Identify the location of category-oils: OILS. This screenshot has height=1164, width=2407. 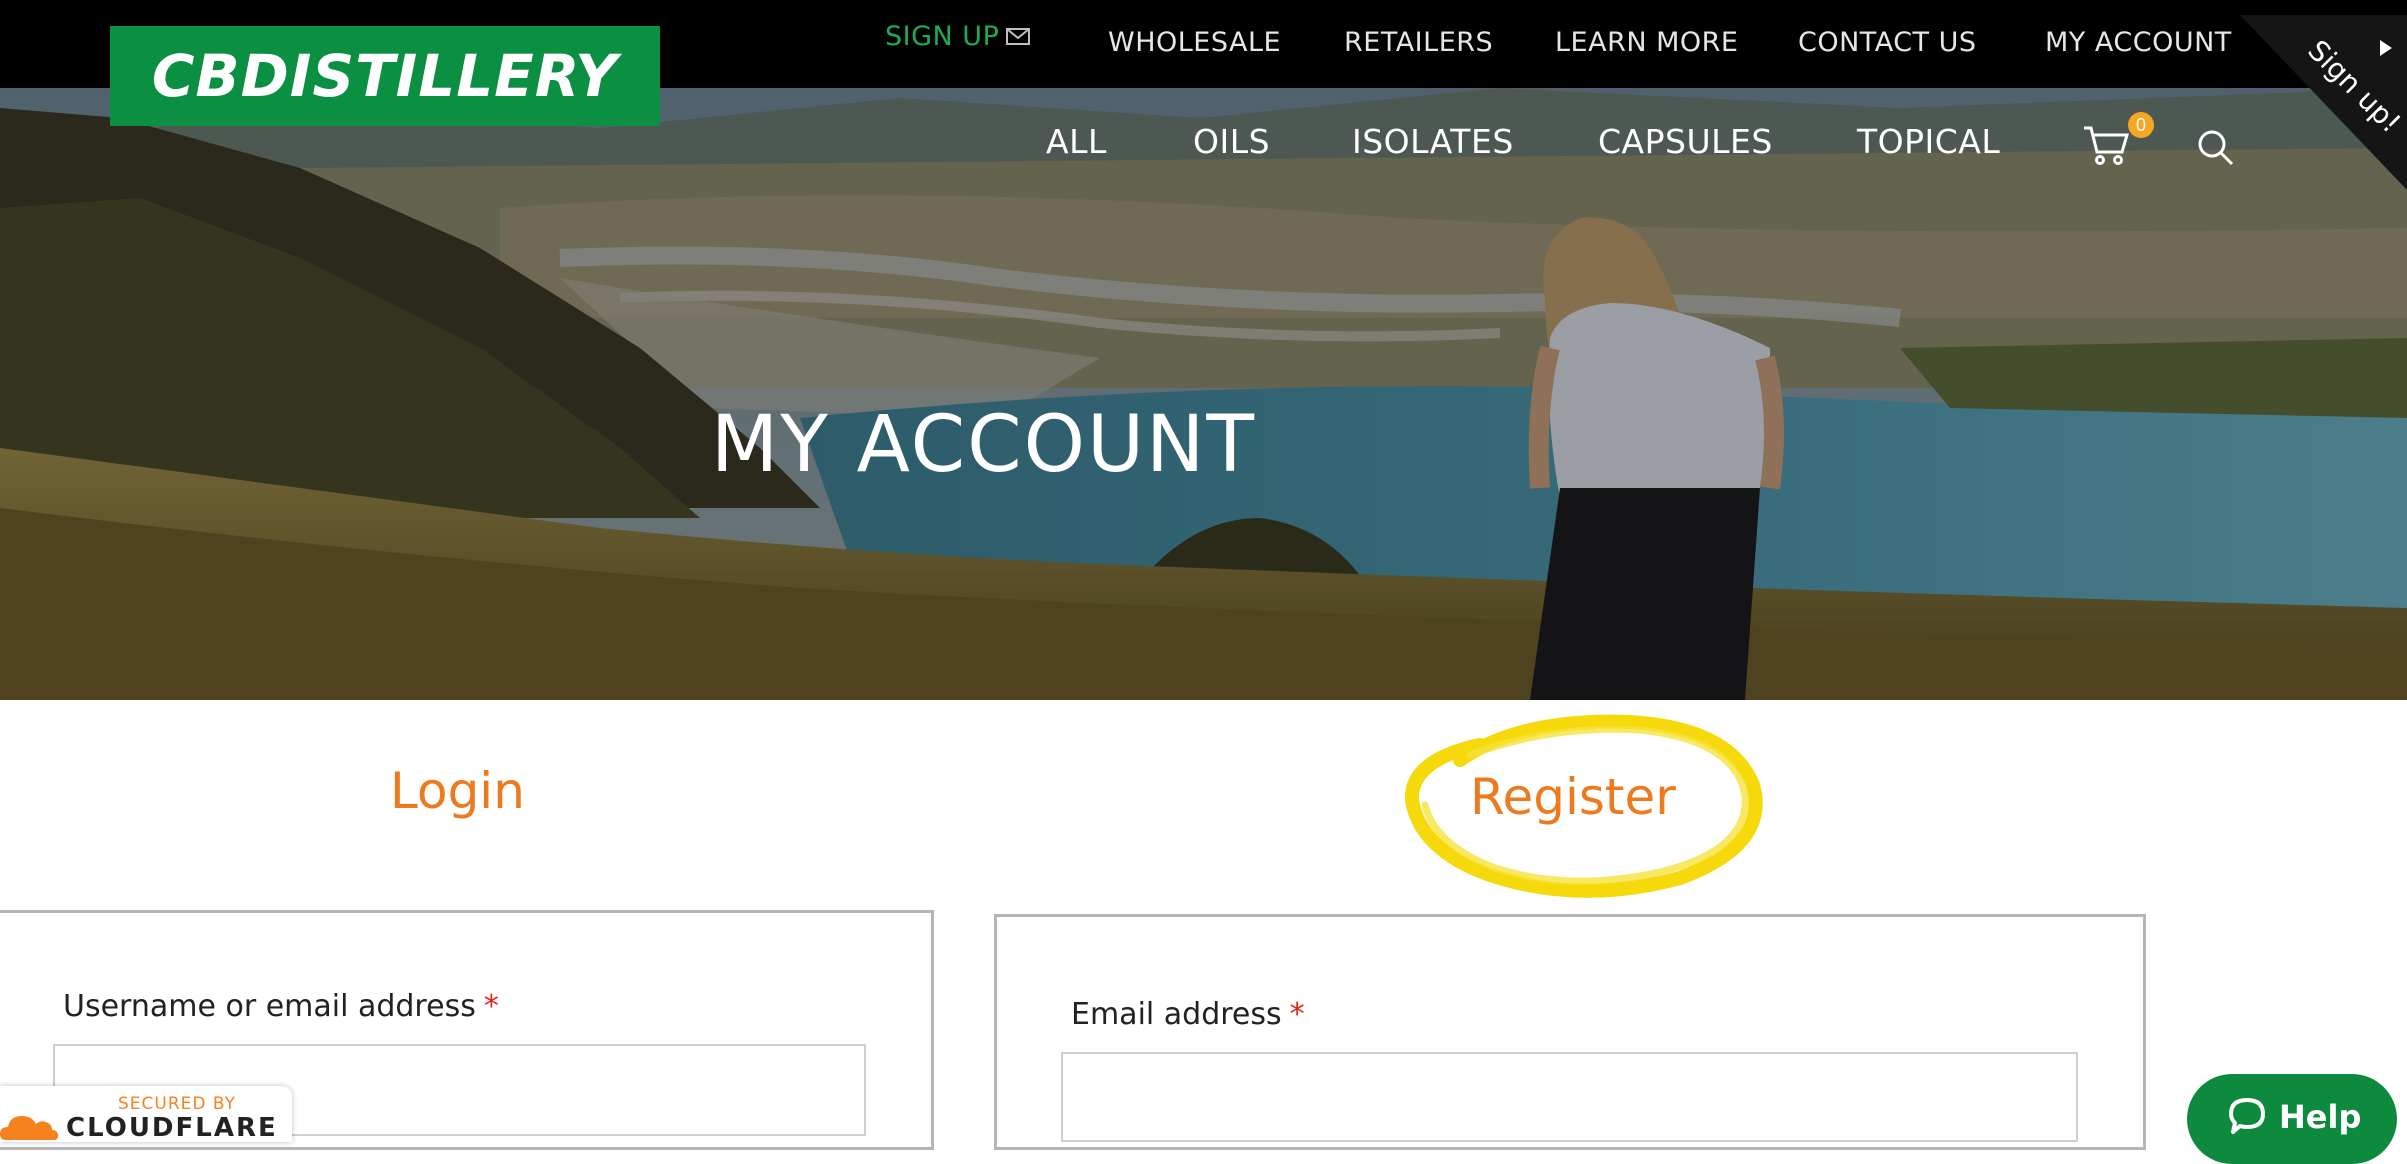
(1231, 142).